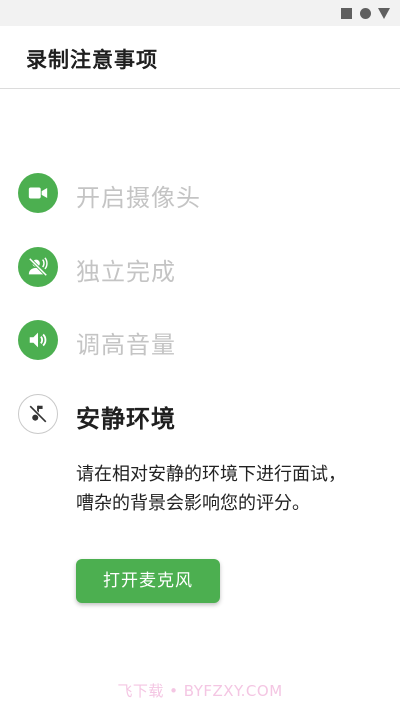 The height and width of the screenshot is (711, 400). I want to click on music-off-icon, so click(38, 414).